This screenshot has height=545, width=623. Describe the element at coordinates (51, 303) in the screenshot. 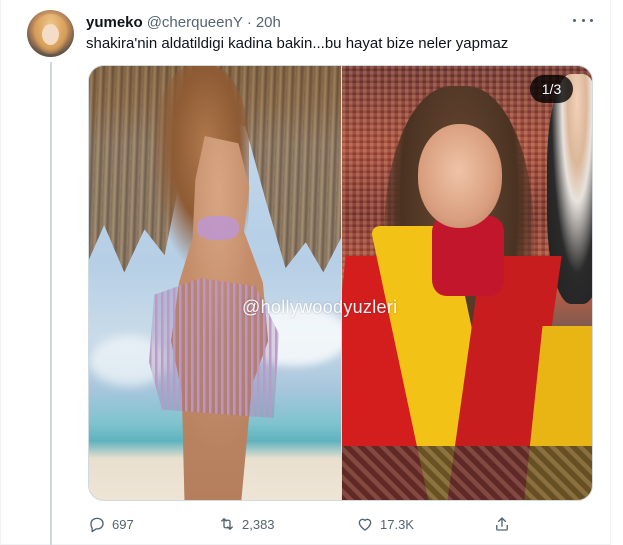

I see `thread-connector-line` at that location.